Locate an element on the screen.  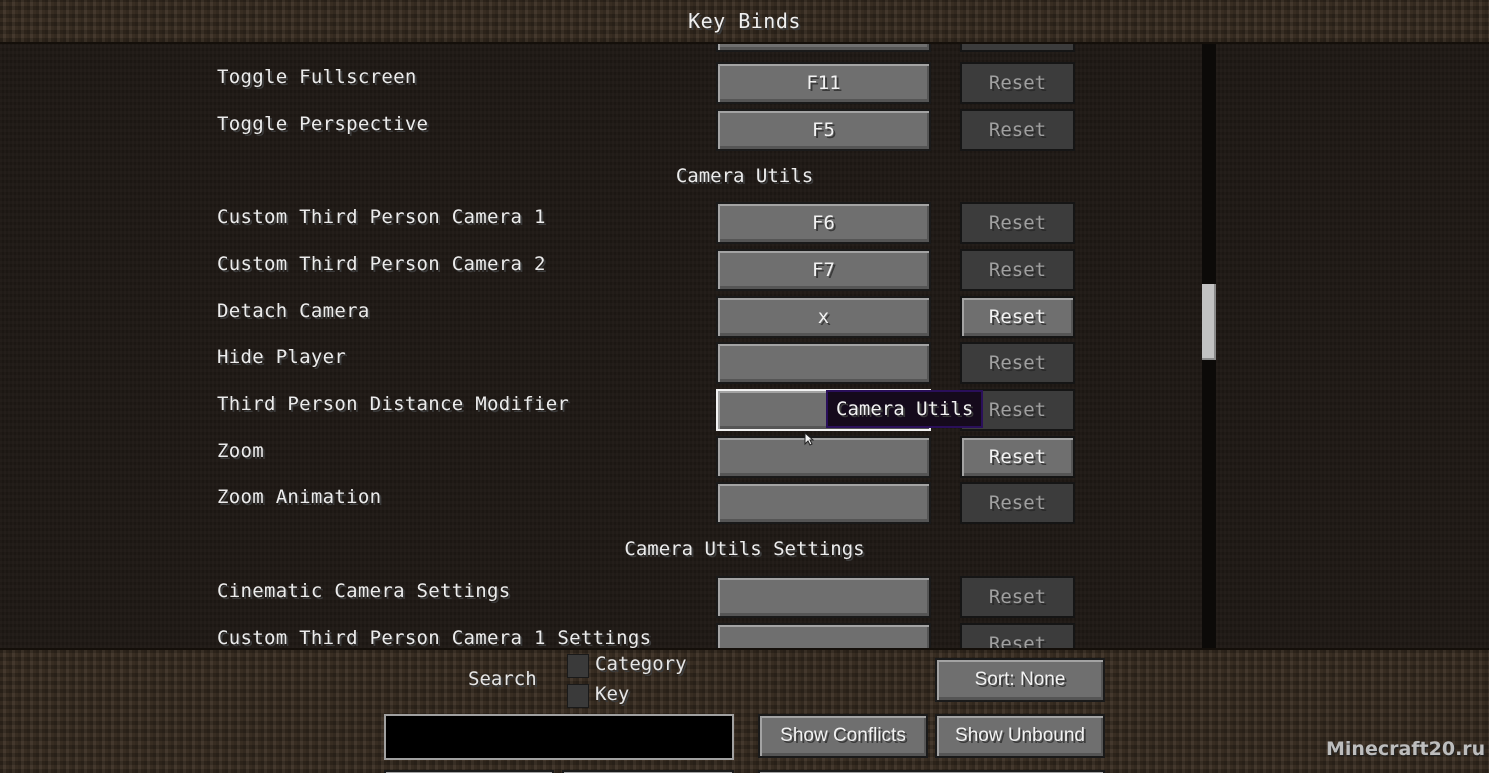
keybind-label: Custom Third Person Camera 1 Settings is located at coordinates (434, 637).